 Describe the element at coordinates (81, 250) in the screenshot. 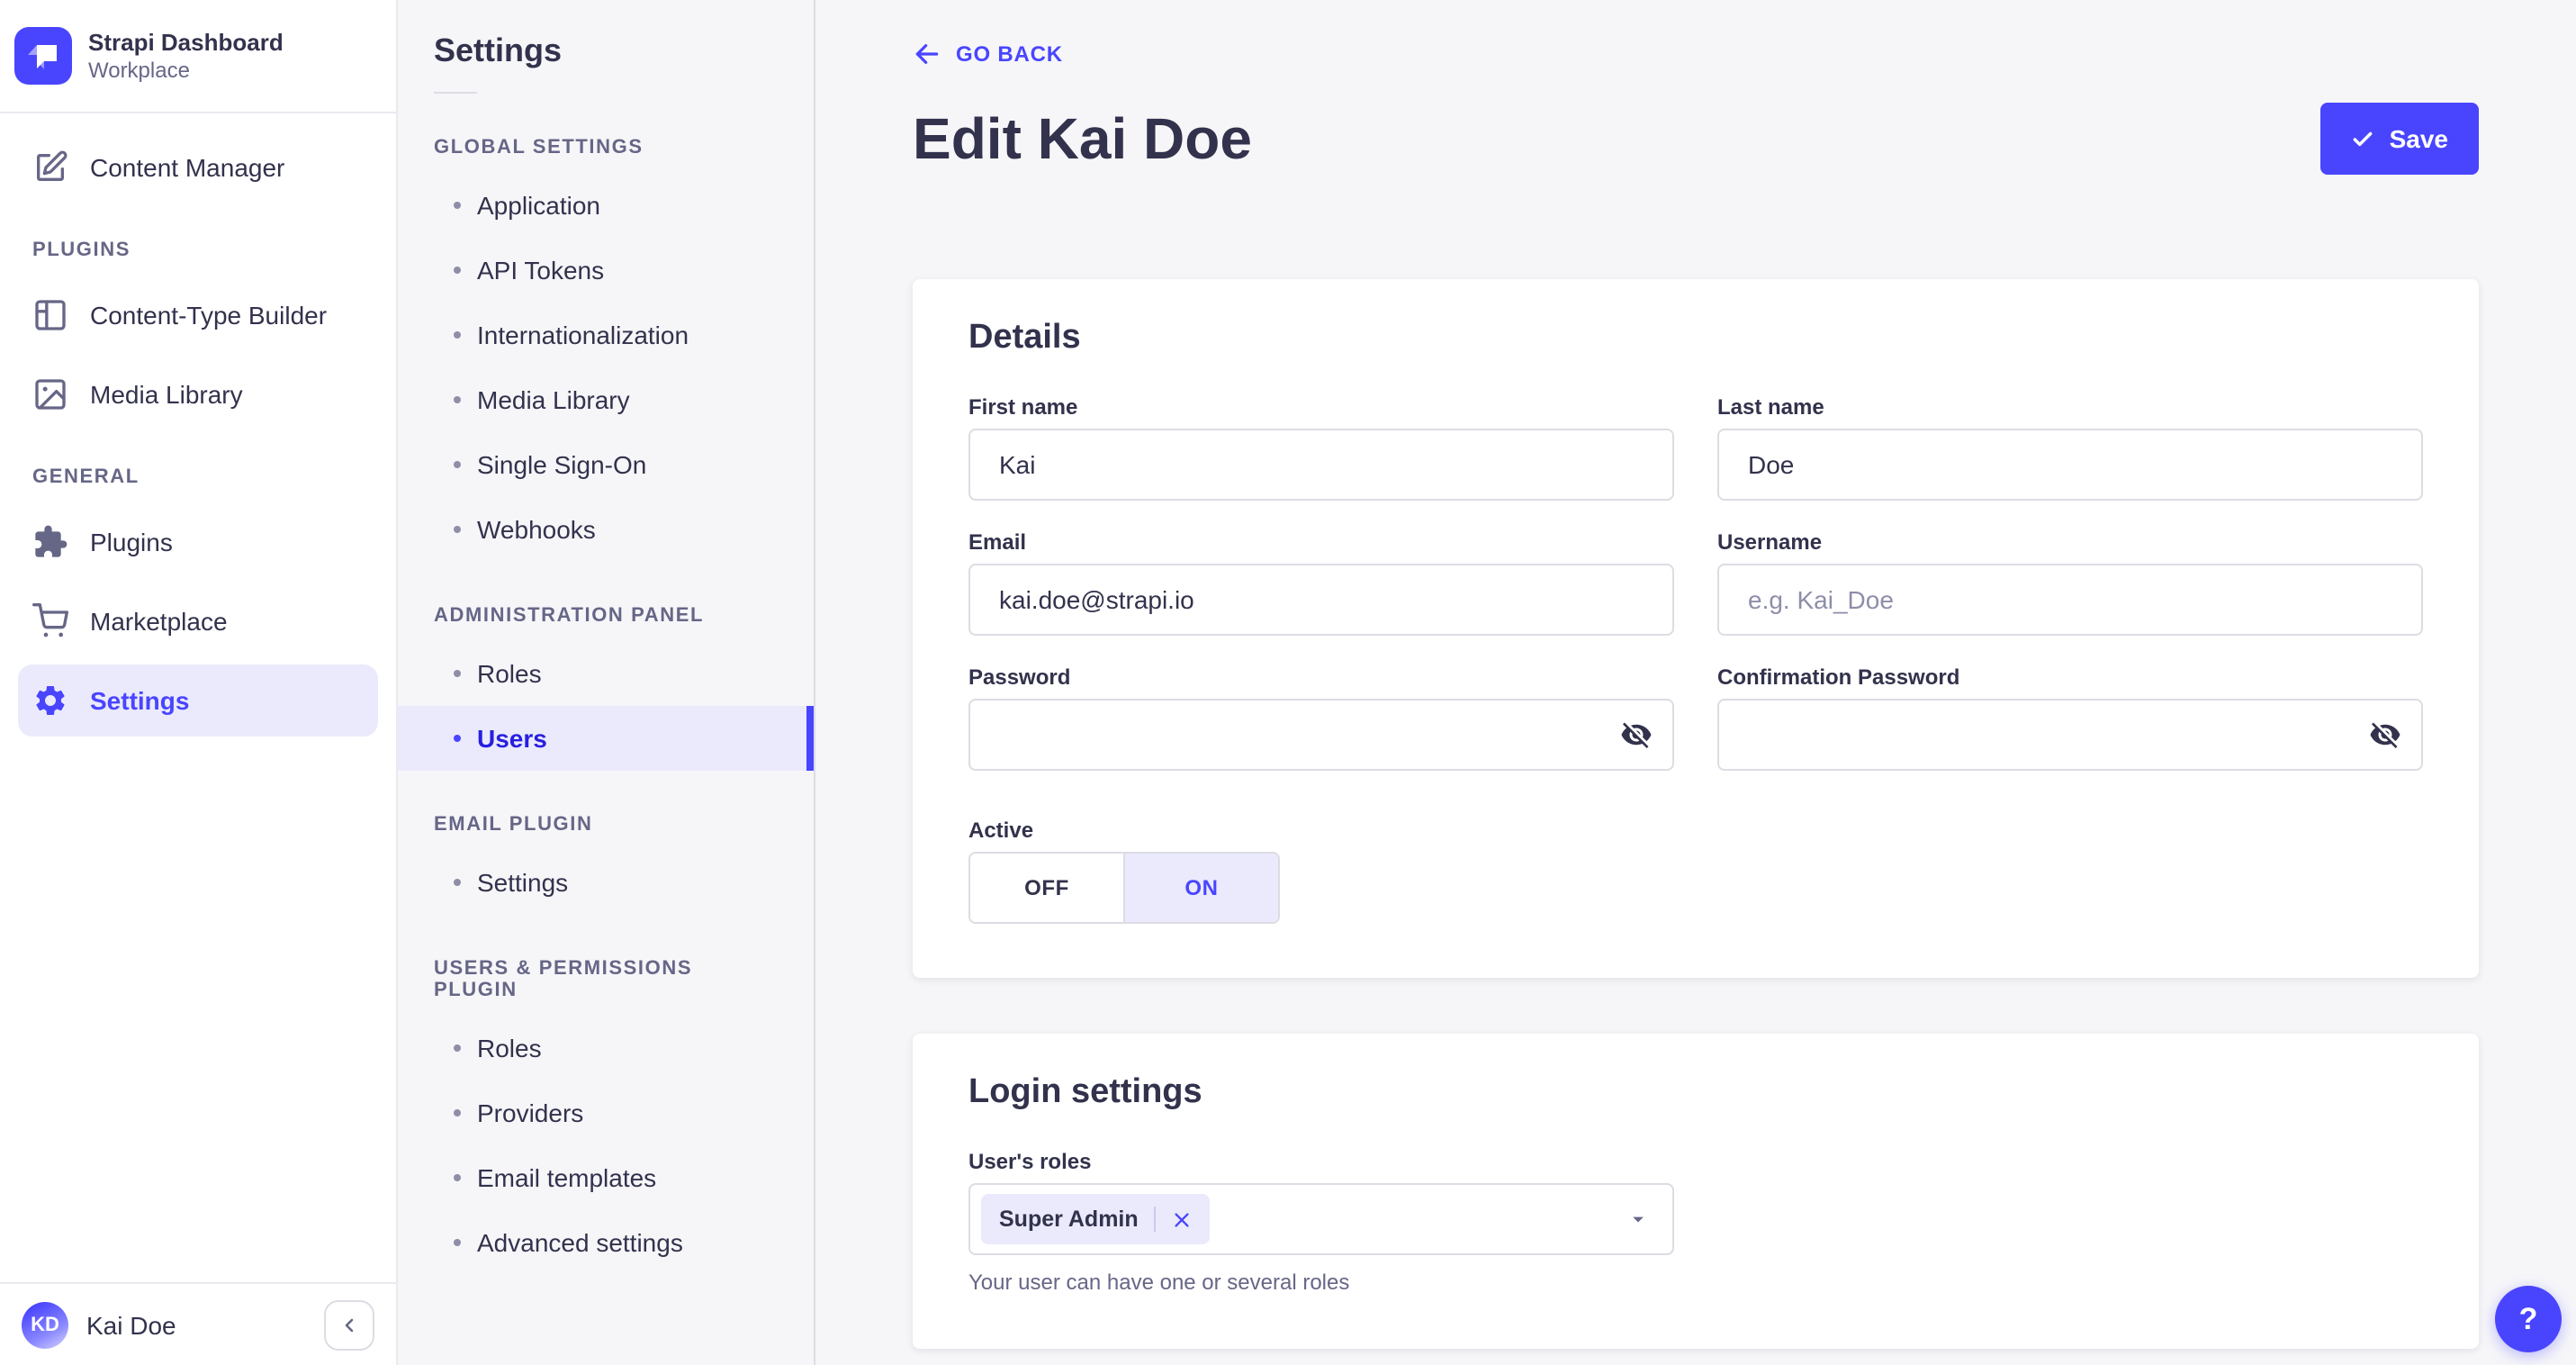

I see `nav-section-plugins: PLUGINS` at that location.